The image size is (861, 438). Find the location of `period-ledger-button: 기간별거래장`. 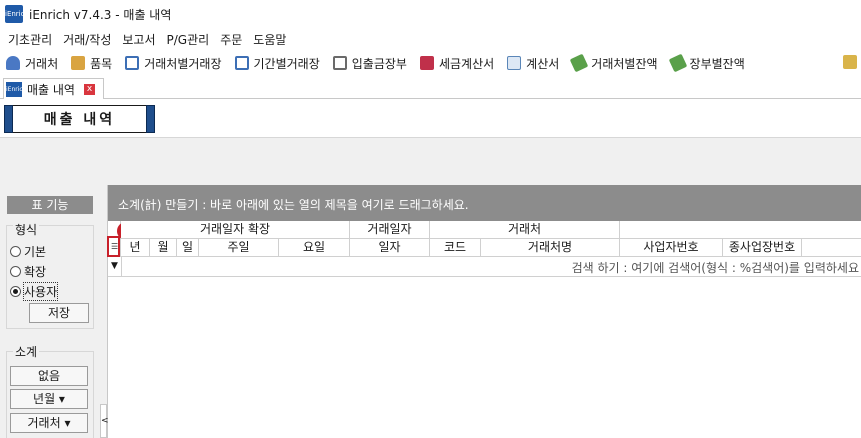

period-ledger-button: 기간별거래장 is located at coordinates (277, 63).